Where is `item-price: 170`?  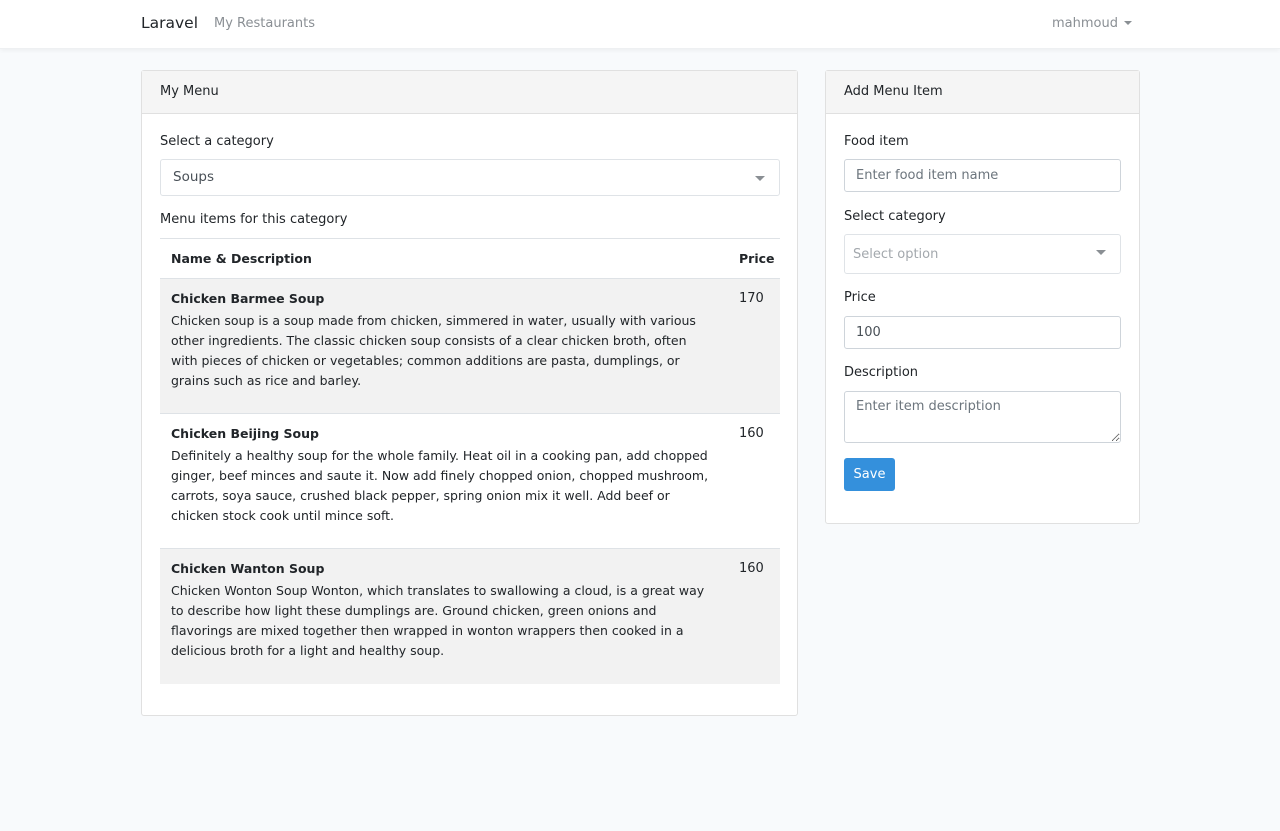
item-price: 170 is located at coordinates (751, 298).